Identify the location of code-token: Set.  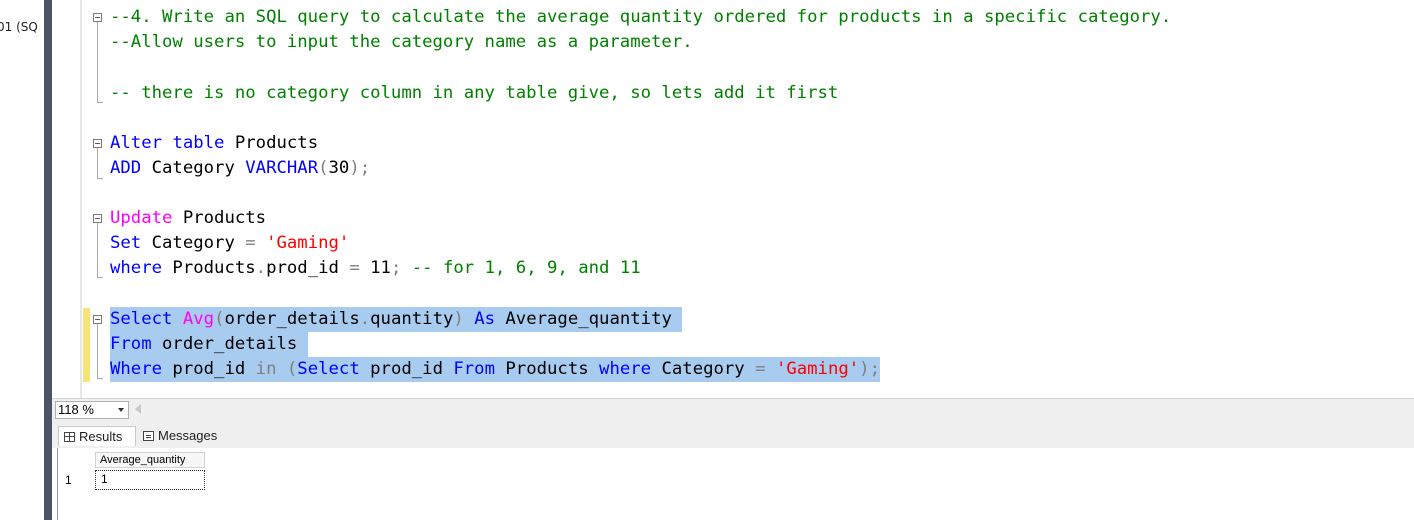
(126, 243).